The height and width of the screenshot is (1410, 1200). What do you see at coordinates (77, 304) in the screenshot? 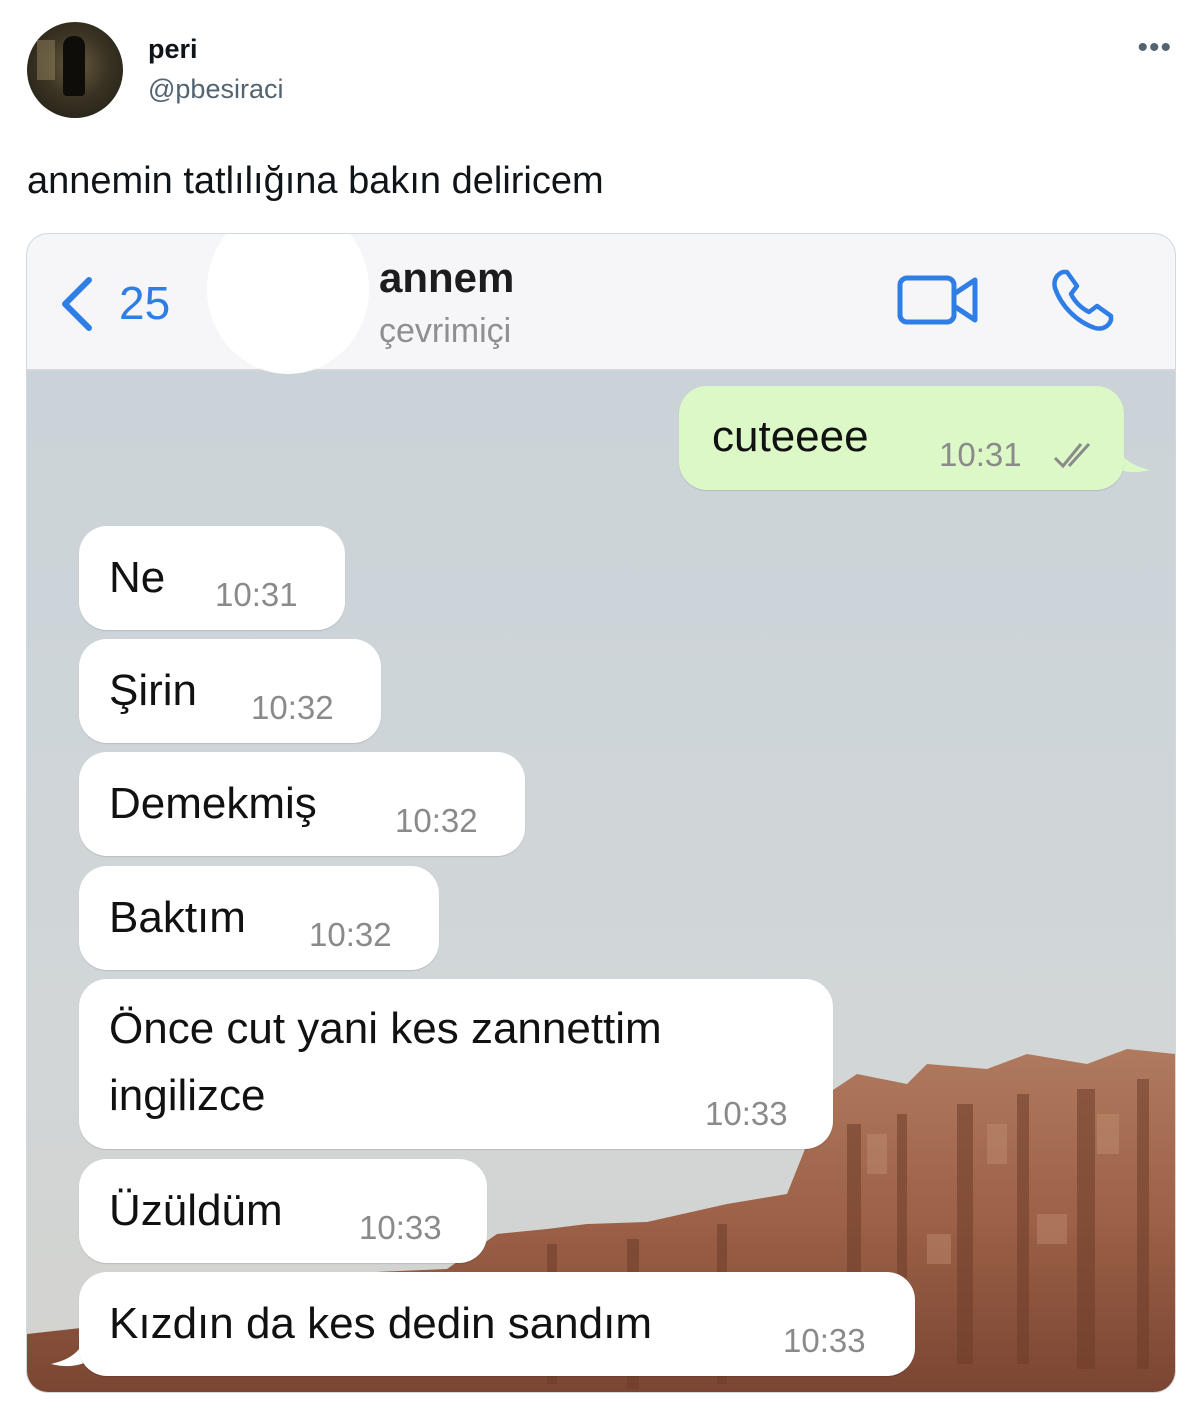
I see `chevron-left-icon` at bounding box center [77, 304].